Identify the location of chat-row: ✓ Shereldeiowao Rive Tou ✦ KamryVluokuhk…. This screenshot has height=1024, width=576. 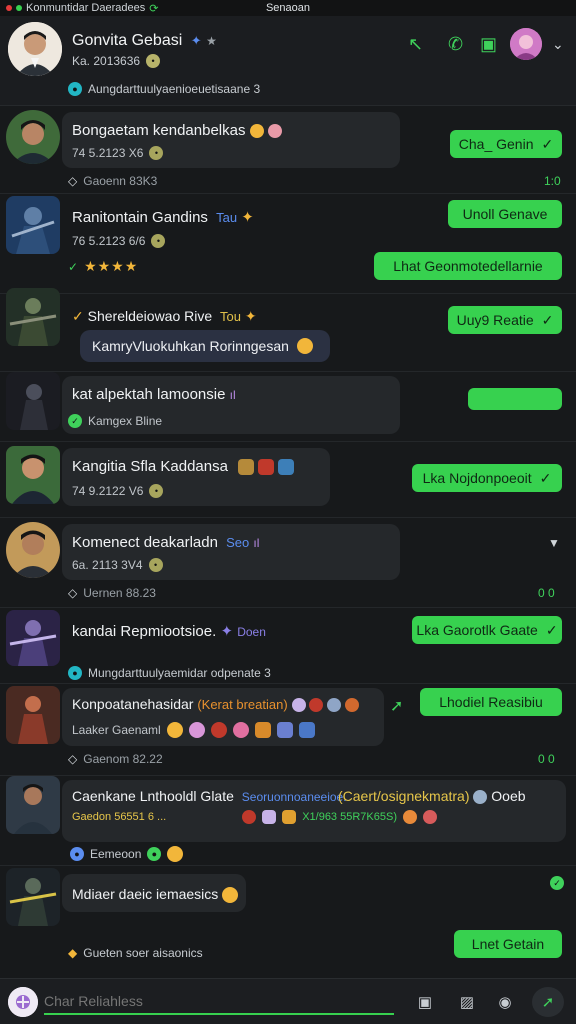
(288, 330).